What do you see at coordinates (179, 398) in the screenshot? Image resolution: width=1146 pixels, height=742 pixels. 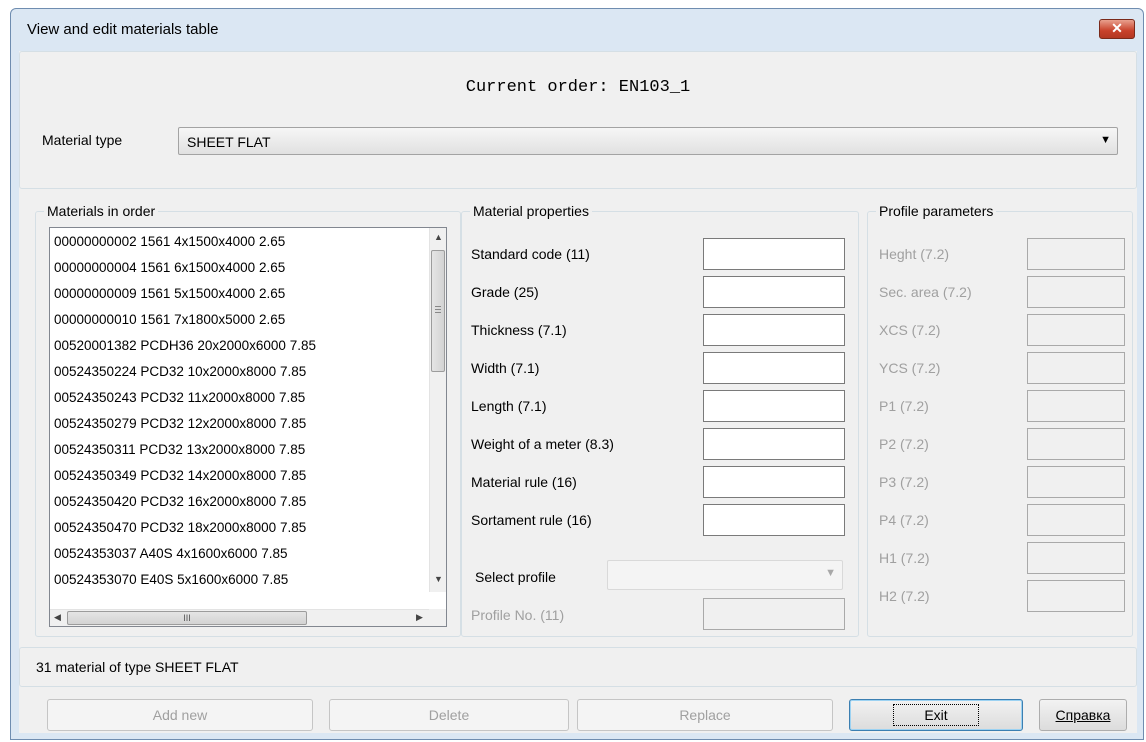 I see `list-item: 00524350243 PCD32 11x2000x8000 7.85` at bounding box center [179, 398].